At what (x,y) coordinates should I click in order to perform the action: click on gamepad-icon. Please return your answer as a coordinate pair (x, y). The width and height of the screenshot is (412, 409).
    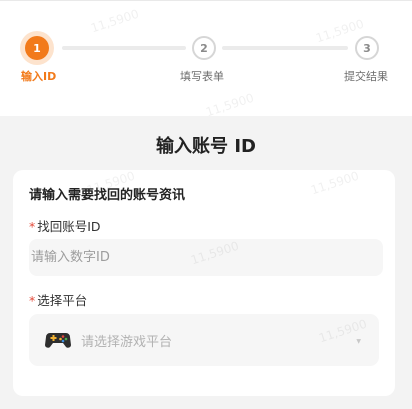
    Looking at the image, I should click on (58, 340).